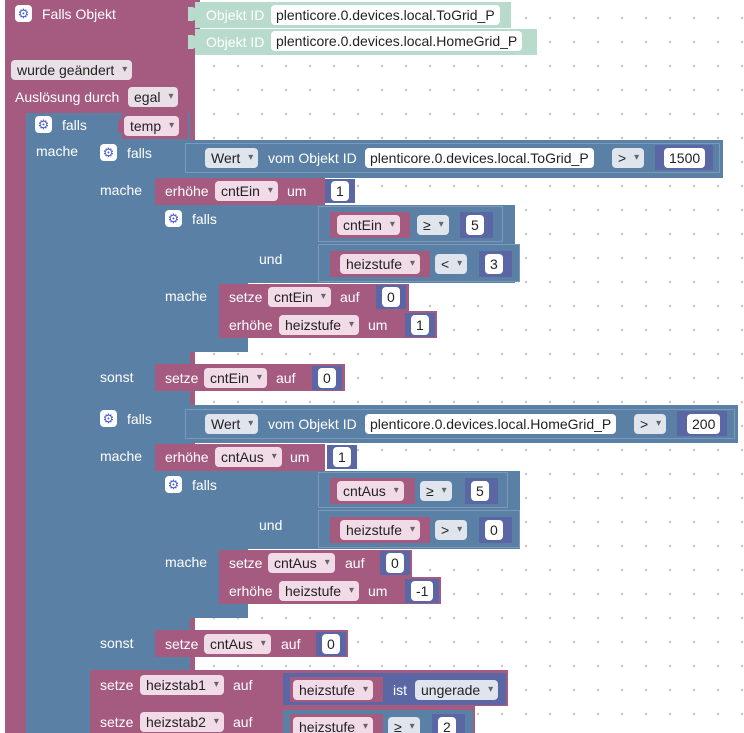  Describe the element at coordinates (117, 643) in the screenshot. I see `if-homegrid-sonst-label: sonst` at that location.